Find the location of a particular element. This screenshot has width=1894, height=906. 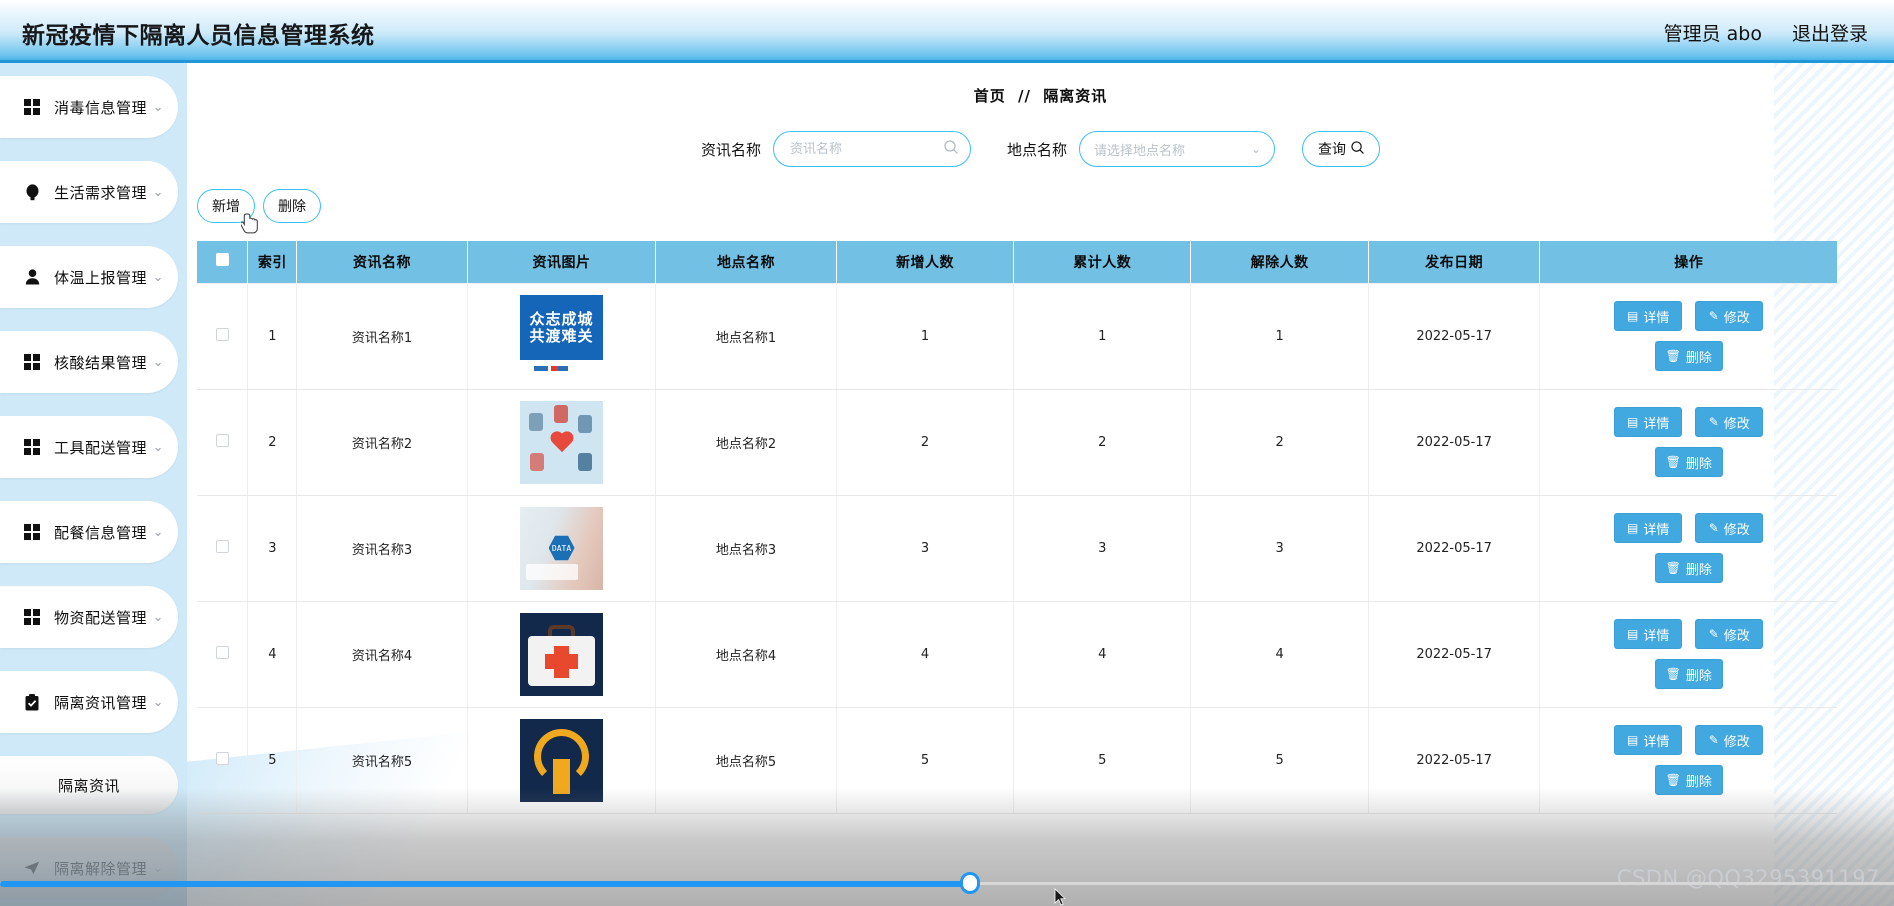

heart-icon is located at coordinates (562, 444).